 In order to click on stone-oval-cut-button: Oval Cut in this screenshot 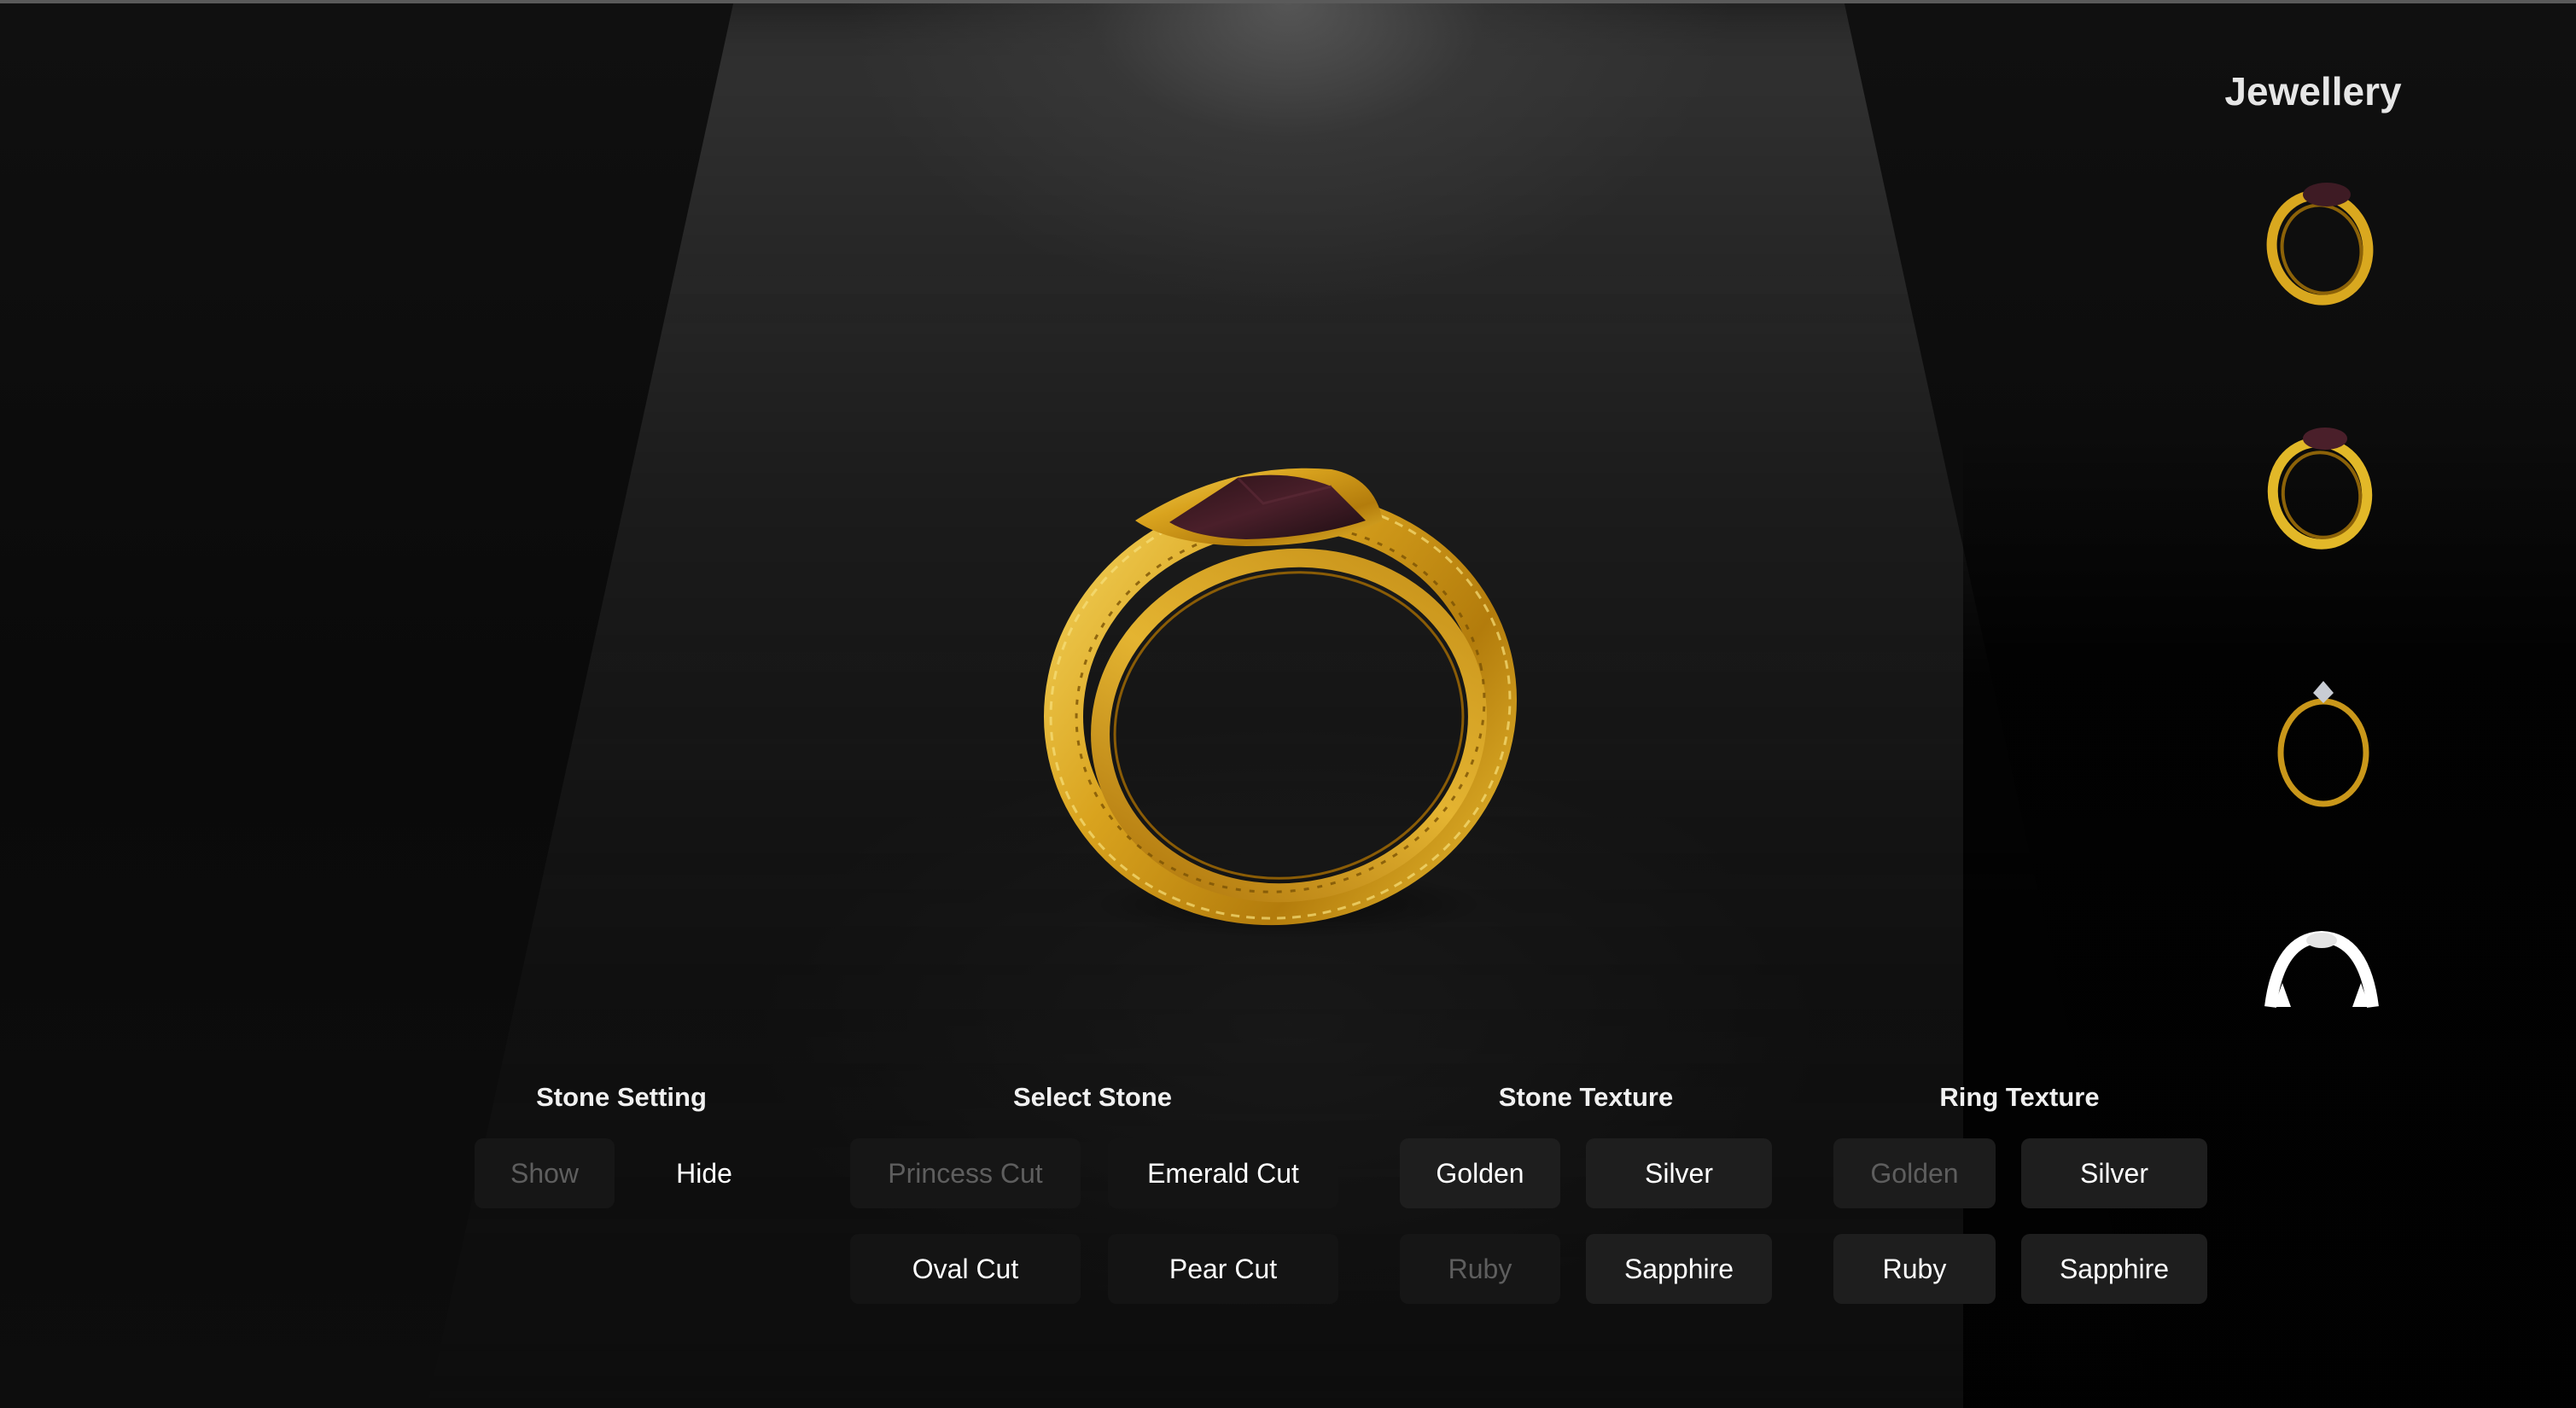, I will do `click(965, 1269)`.